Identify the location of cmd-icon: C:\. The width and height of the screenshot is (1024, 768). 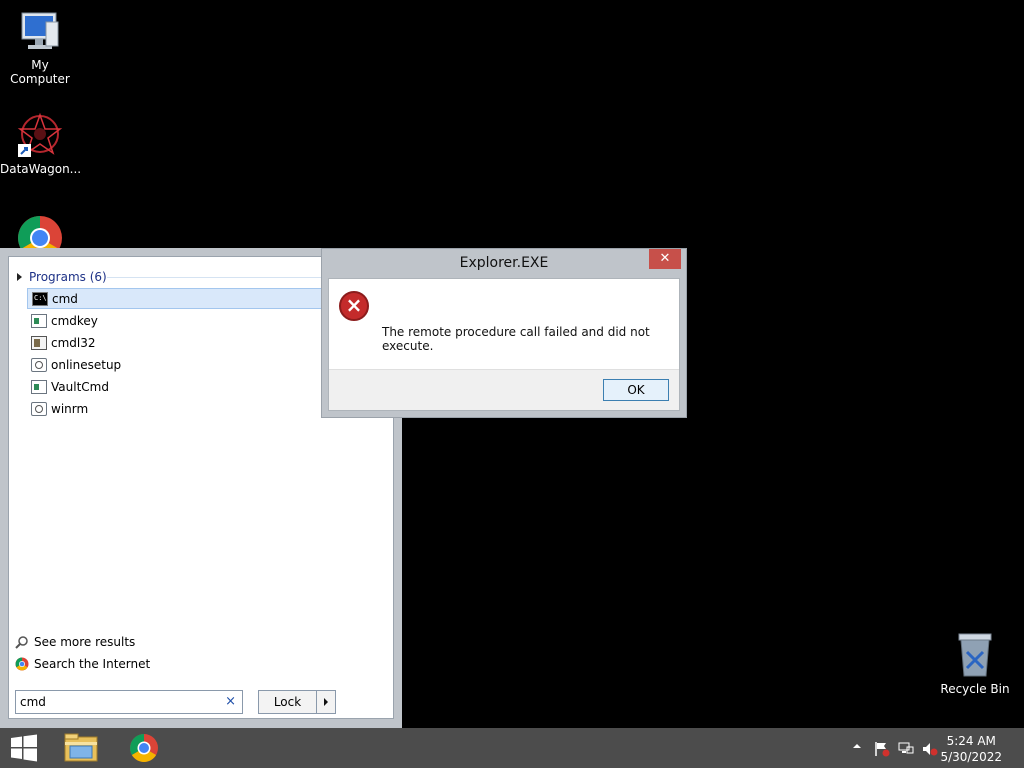
(40, 298).